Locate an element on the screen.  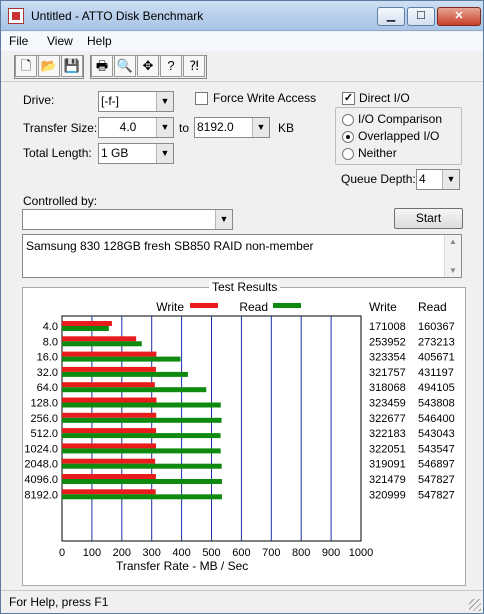
open-folder-icon: 📂 is located at coordinates (49, 66).